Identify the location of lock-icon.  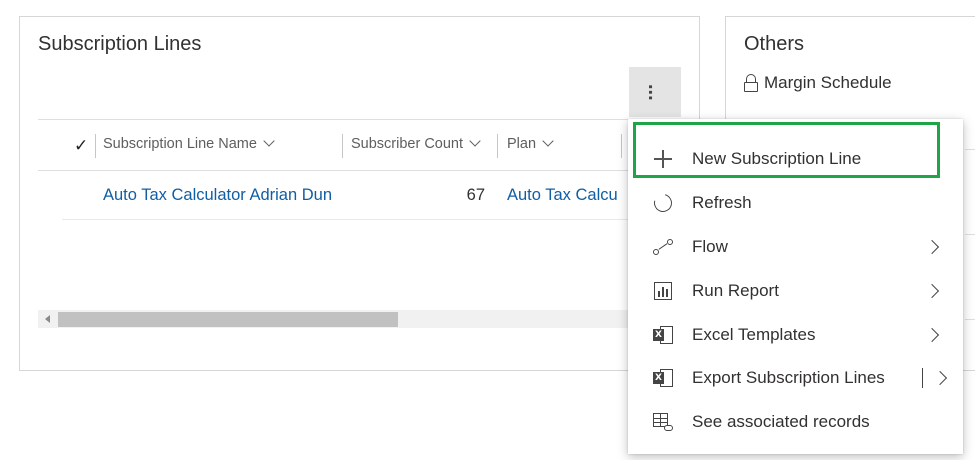
(751, 83).